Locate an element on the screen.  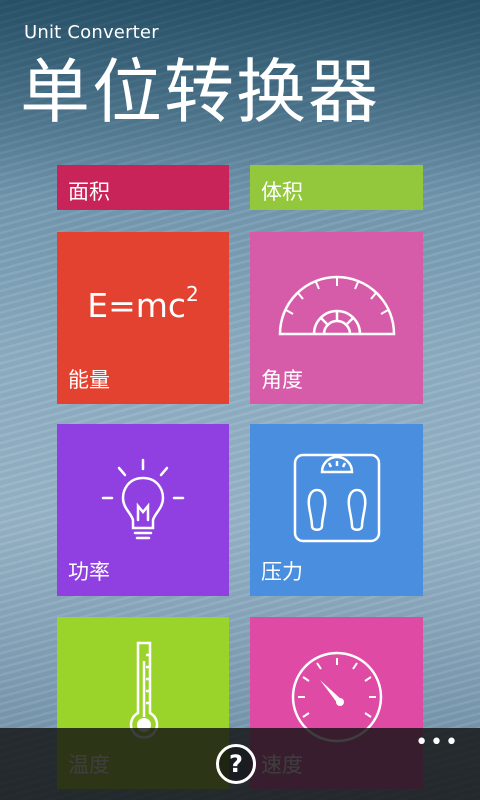
energy-formula-base: E=mc is located at coordinates (137, 305).